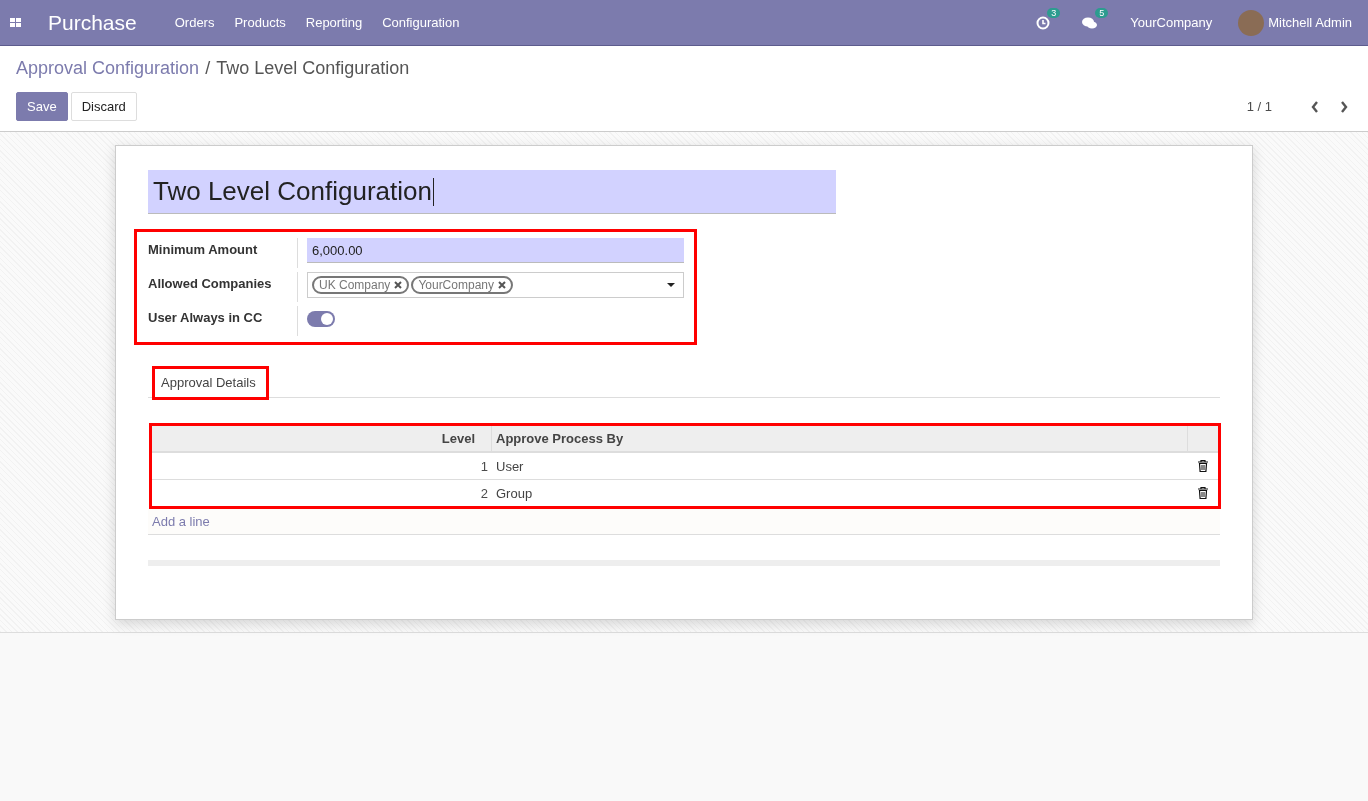  What do you see at coordinates (1054, 12) in the screenshot?
I see `activity-count-badge: 3` at bounding box center [1054, 12].